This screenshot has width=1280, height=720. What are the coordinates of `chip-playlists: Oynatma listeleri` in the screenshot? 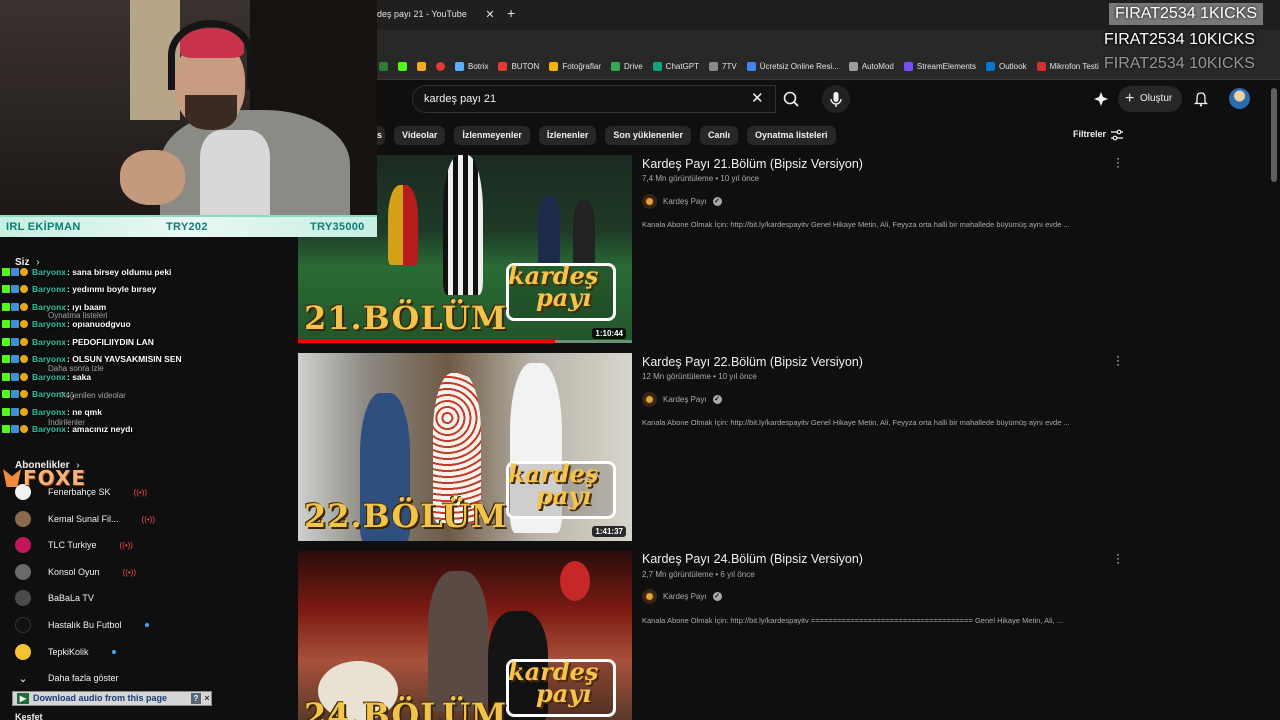 It's located at (791, 135).